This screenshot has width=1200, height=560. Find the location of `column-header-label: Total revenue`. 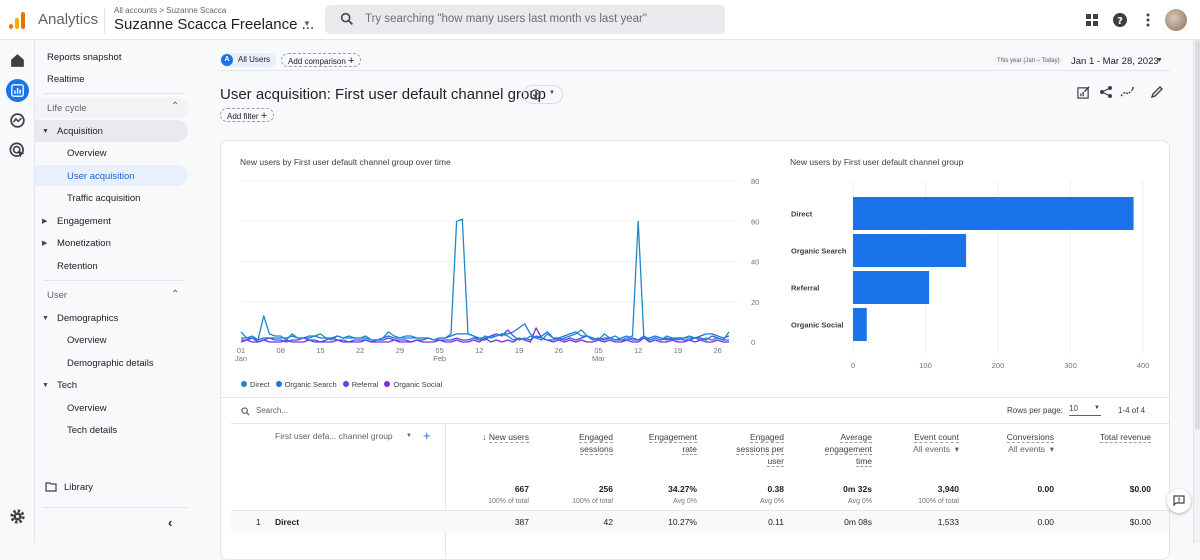

column-header-label: Total revenue is located at coordinates (1125, 437).